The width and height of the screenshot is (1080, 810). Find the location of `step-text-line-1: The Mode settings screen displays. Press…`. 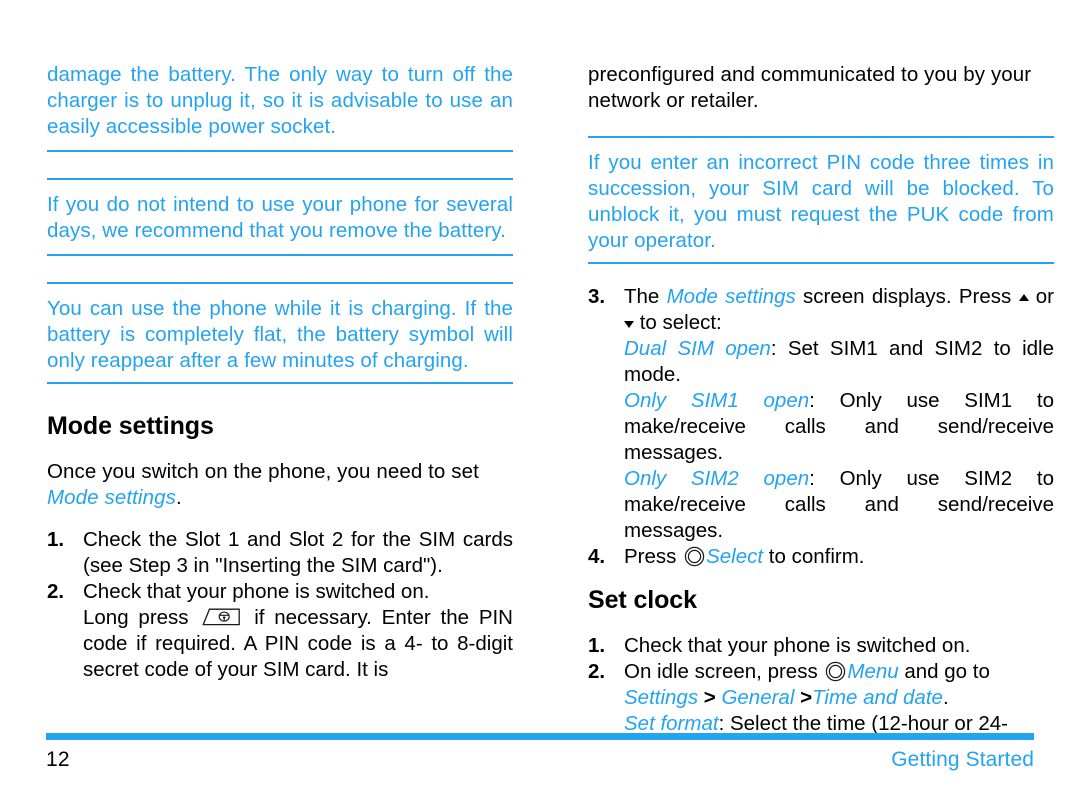

step-text-line-1: The Mode settings screen displays. Press… is located at coordinates (839, 310).